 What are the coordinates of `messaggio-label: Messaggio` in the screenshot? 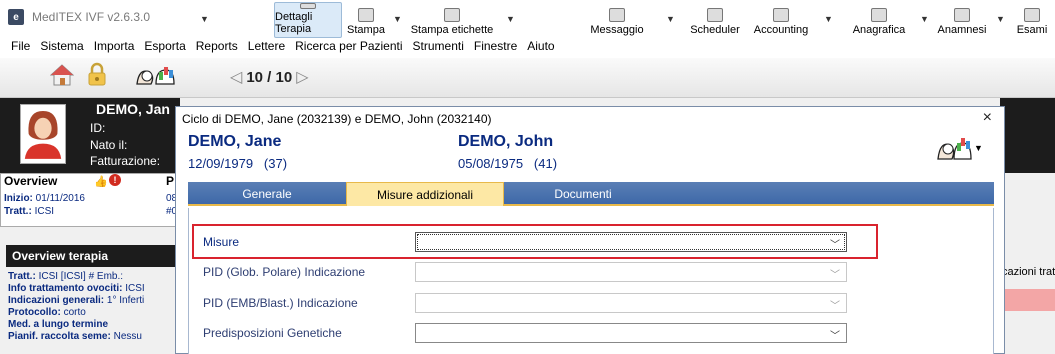 It's located at (617, 30).